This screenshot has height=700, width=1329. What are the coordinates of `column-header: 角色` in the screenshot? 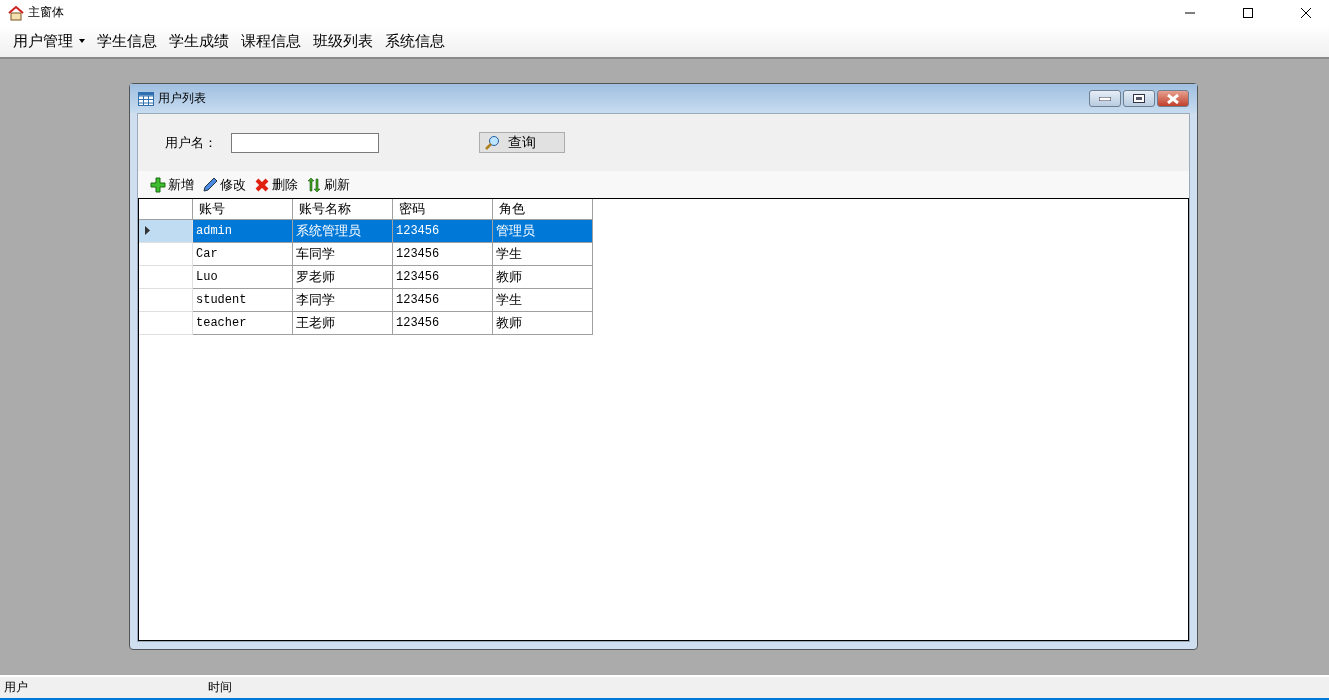 It's located at (542, 209).